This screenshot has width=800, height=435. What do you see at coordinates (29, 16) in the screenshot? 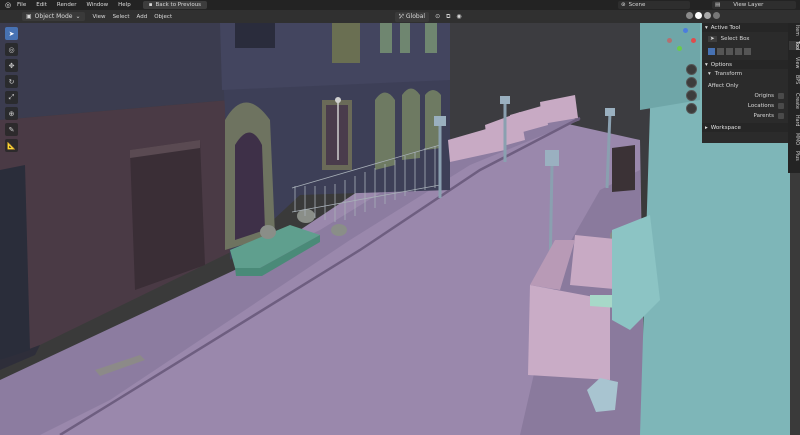
I see `object-mode-icon: ▣` at bounding box center [29, 16].